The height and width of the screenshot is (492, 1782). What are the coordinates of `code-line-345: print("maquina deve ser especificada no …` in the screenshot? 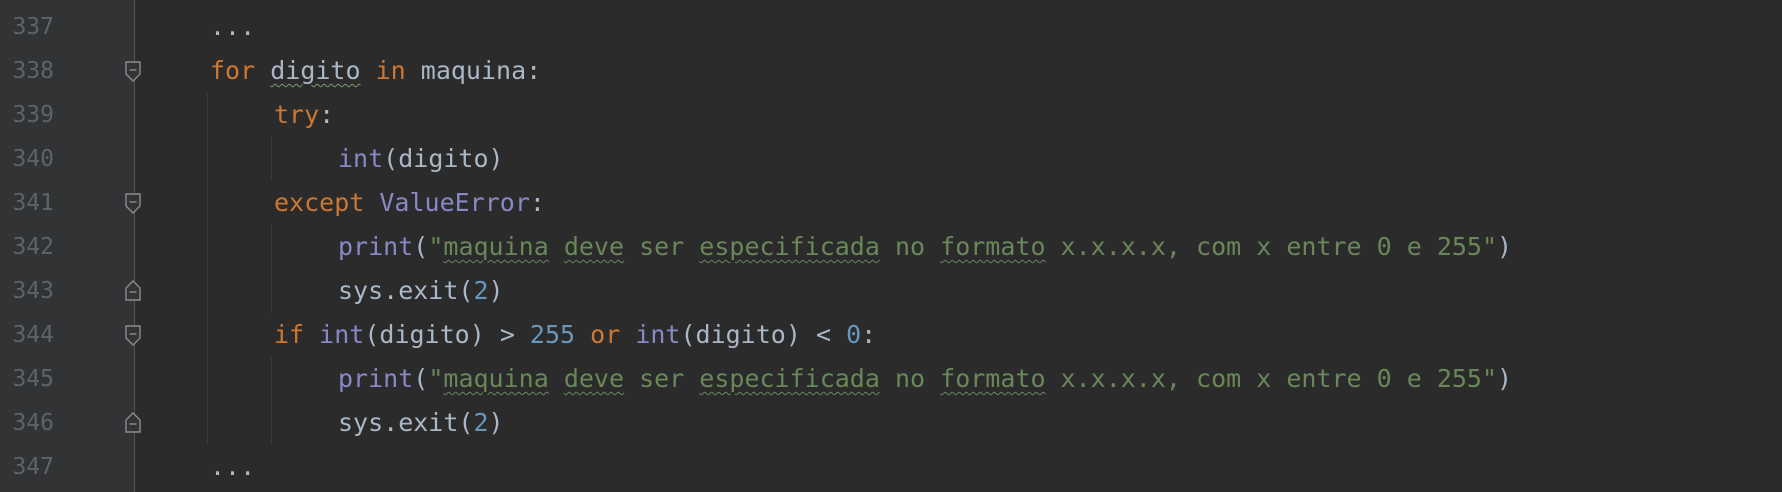 It's located at (925, 379).